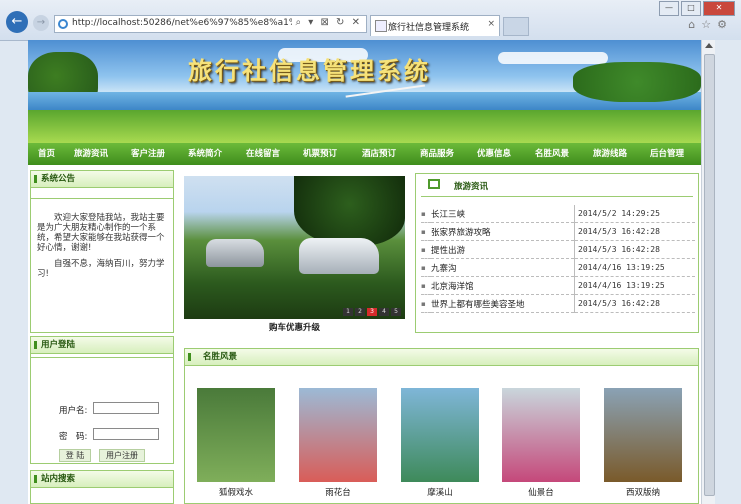 The height and width of the screenshot is (504, 741). I want to click on news-row: ▪ 张家界旅游攻略 2014/5/3 16:42:28, so click(558, 231).